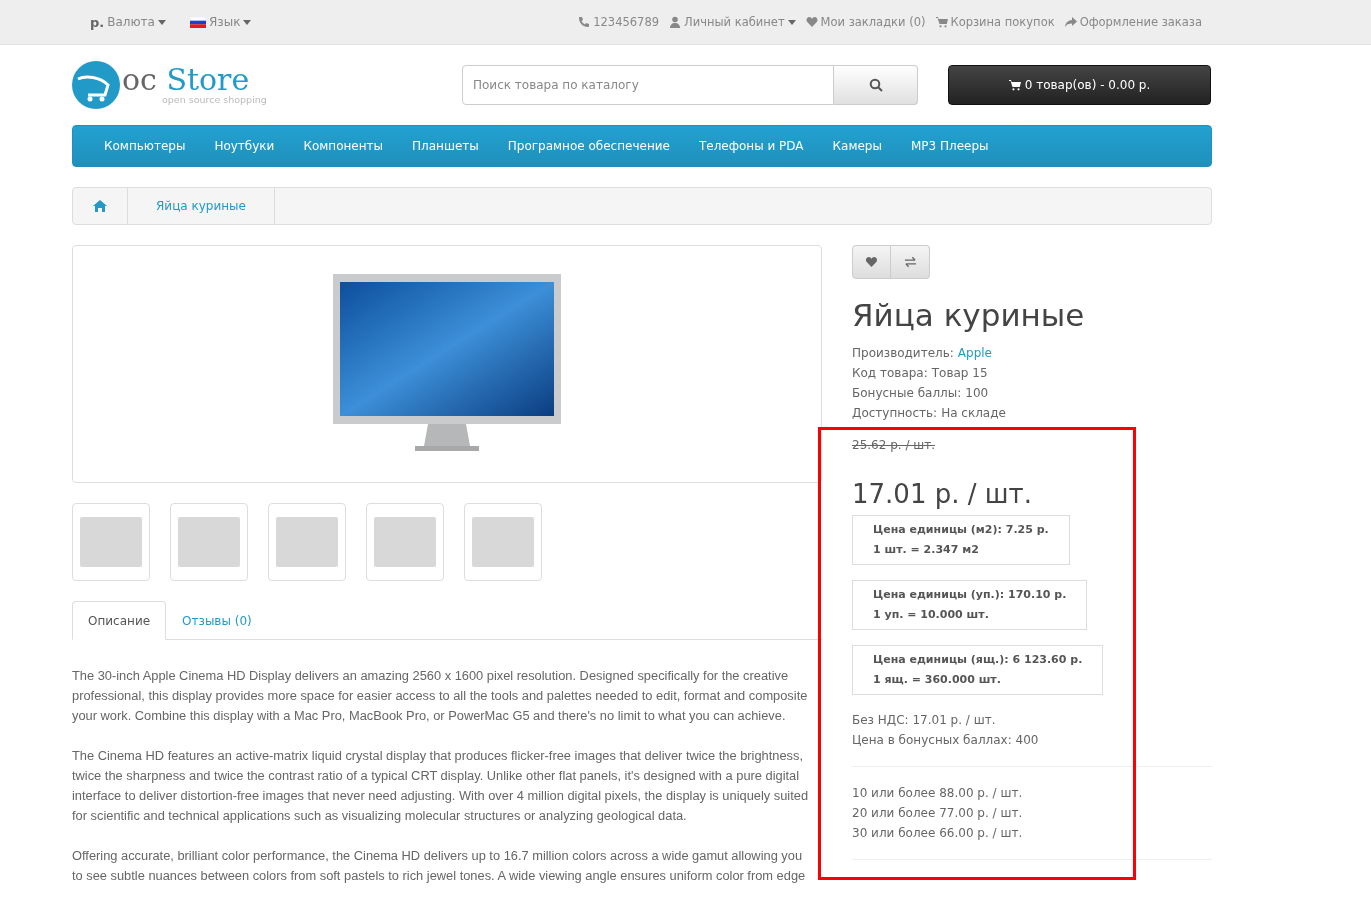  Describe the element at coordinates (857, 146) in the screenshot. I see `menu-item: Камеры` at that location.